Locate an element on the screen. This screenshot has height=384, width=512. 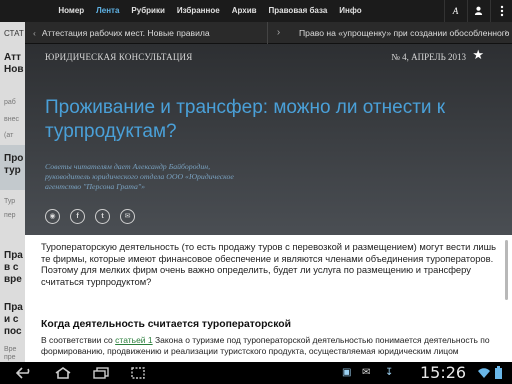
camera-icon: ▣ is located at coordinates (347, 372).